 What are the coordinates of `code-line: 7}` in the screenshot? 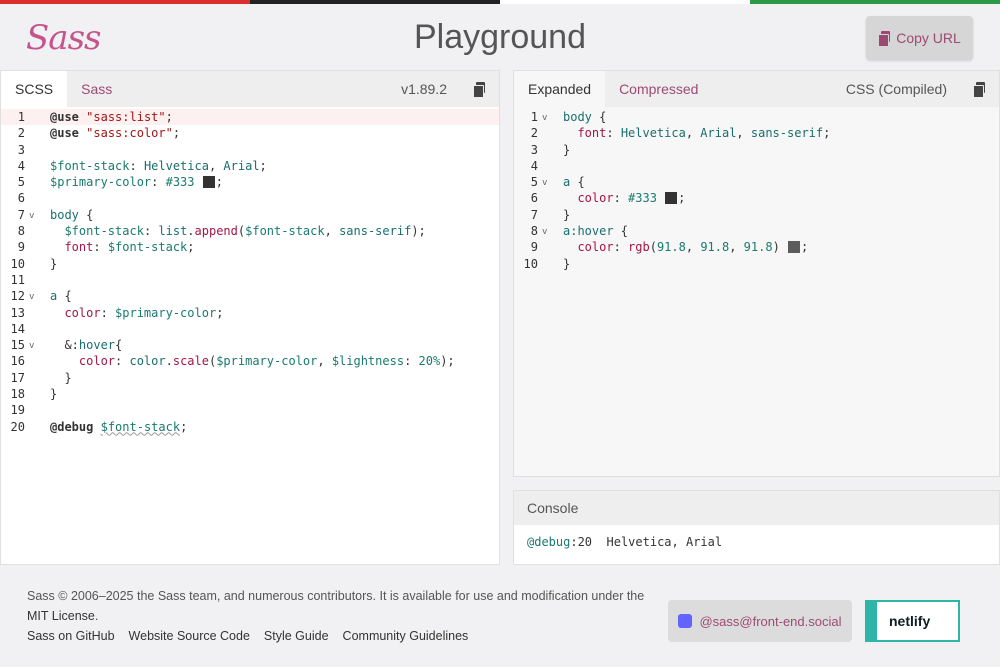 It's located at (550, 214).